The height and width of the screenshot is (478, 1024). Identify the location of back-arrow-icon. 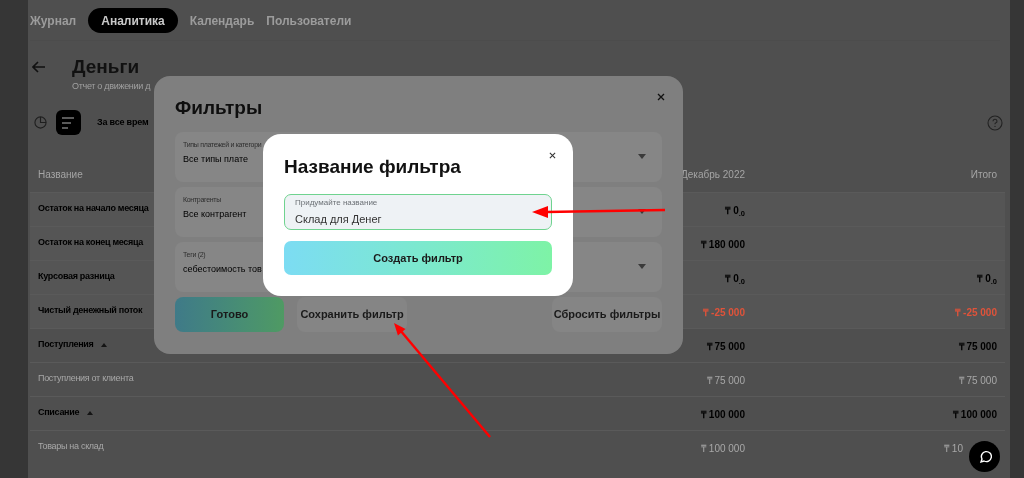
(39, 67).